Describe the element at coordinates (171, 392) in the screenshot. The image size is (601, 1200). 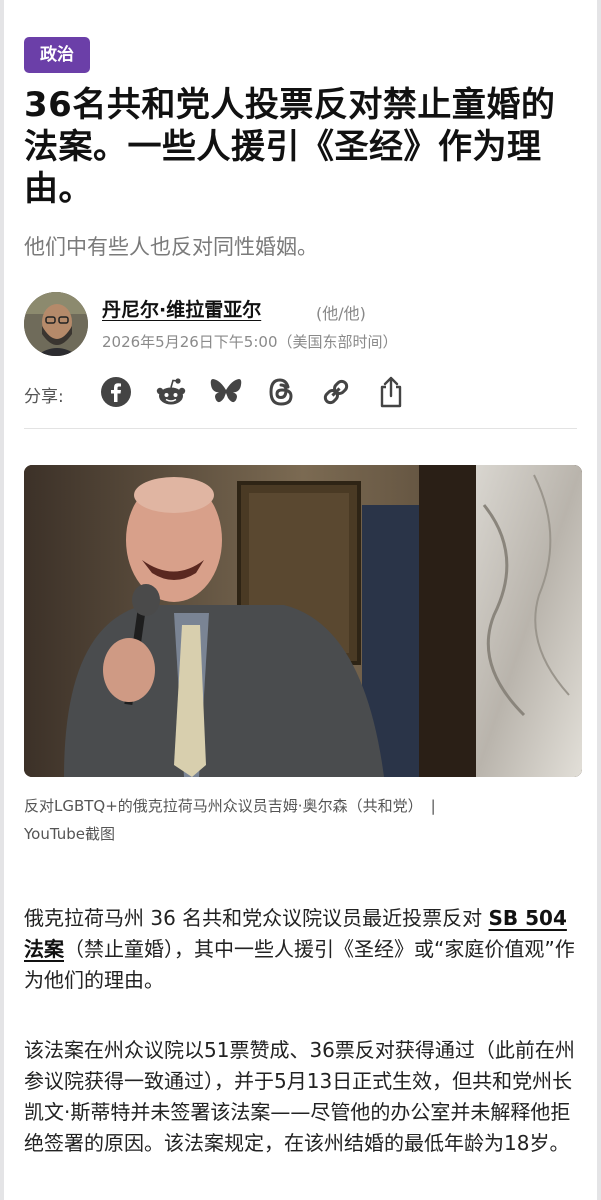
I see `reddit-icon` at that location.